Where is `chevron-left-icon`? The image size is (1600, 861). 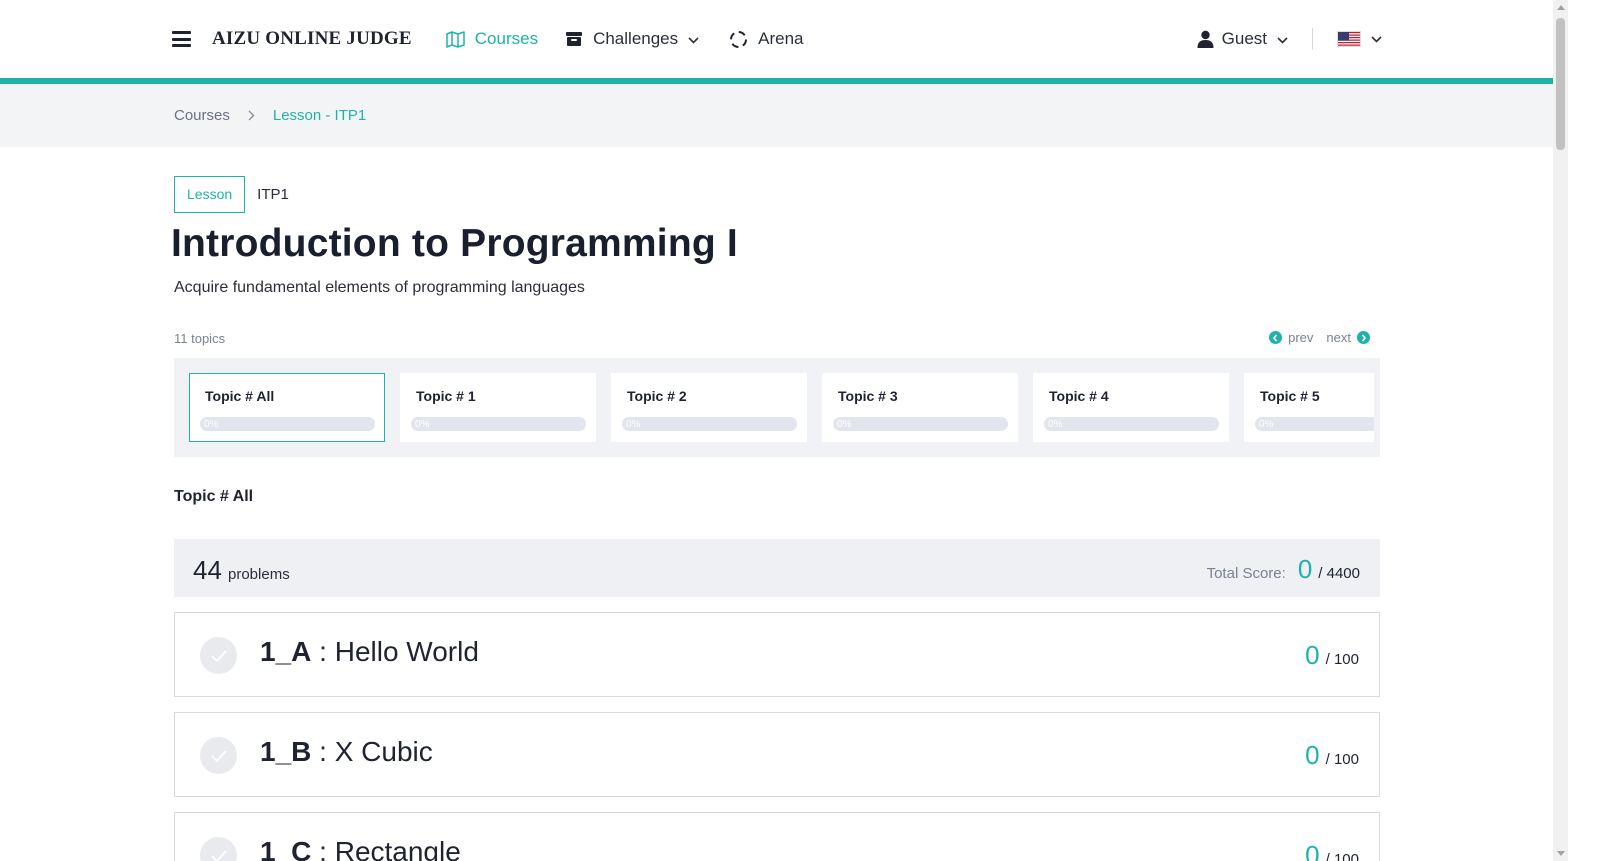
chevron-left-icon is located at coordinates (1276, 337).